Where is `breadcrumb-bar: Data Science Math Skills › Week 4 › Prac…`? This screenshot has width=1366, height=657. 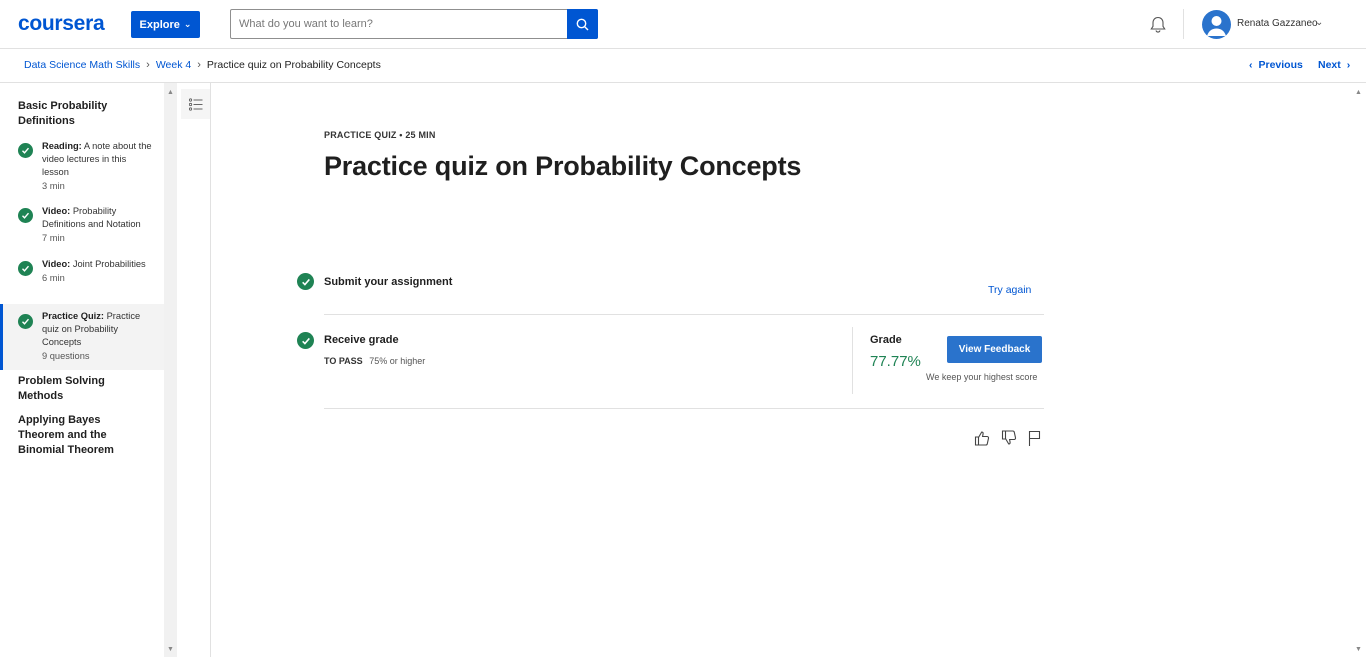 breadcrumb-bar: Data Science Math Skills › Week 4 › Prac… is located at coordinates (683, 66).